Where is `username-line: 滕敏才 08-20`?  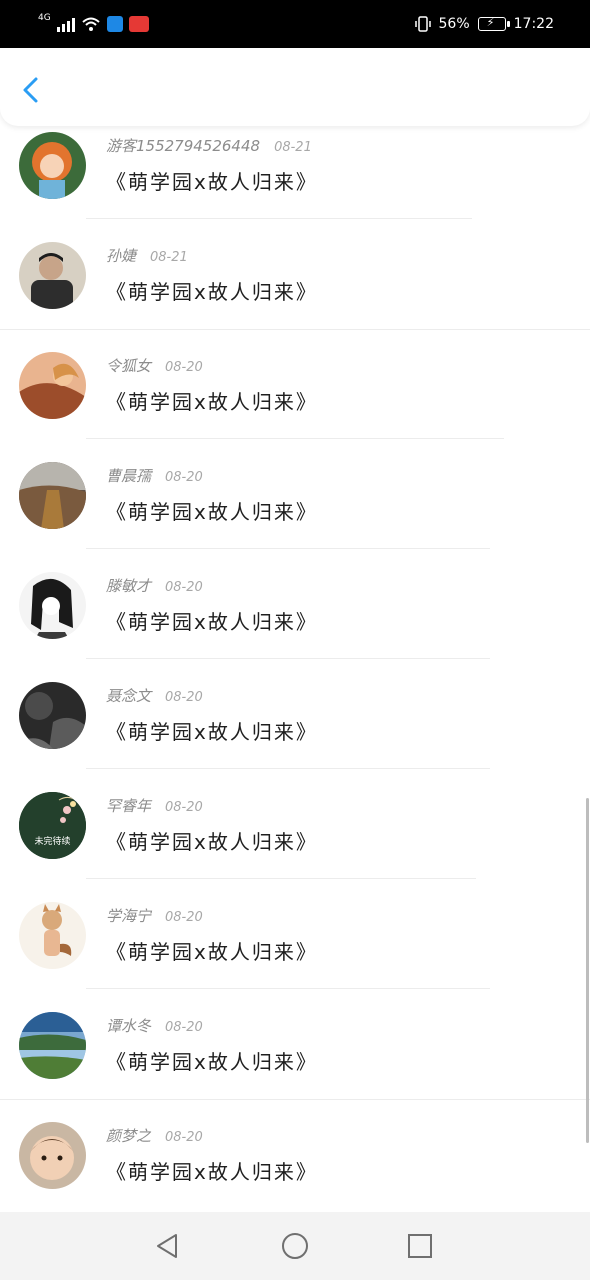 username-line: 滕敏才 08-20 is located at coordinates (154, 585).